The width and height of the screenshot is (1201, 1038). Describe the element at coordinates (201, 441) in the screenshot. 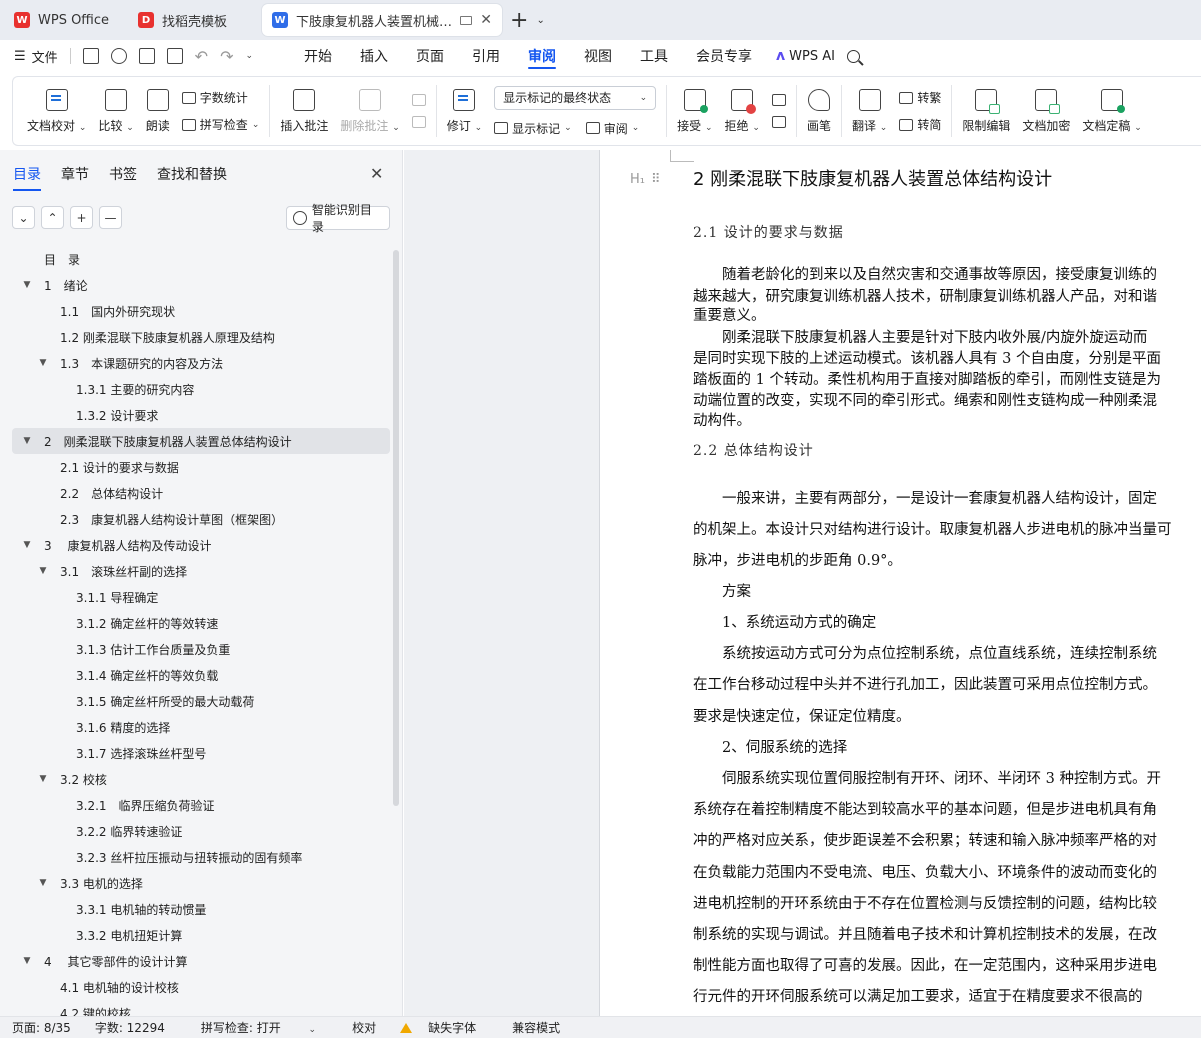

I see `toc-item: ▼ 2 刚柔混联下肢康复机器人装置总体结构设计` at that location.